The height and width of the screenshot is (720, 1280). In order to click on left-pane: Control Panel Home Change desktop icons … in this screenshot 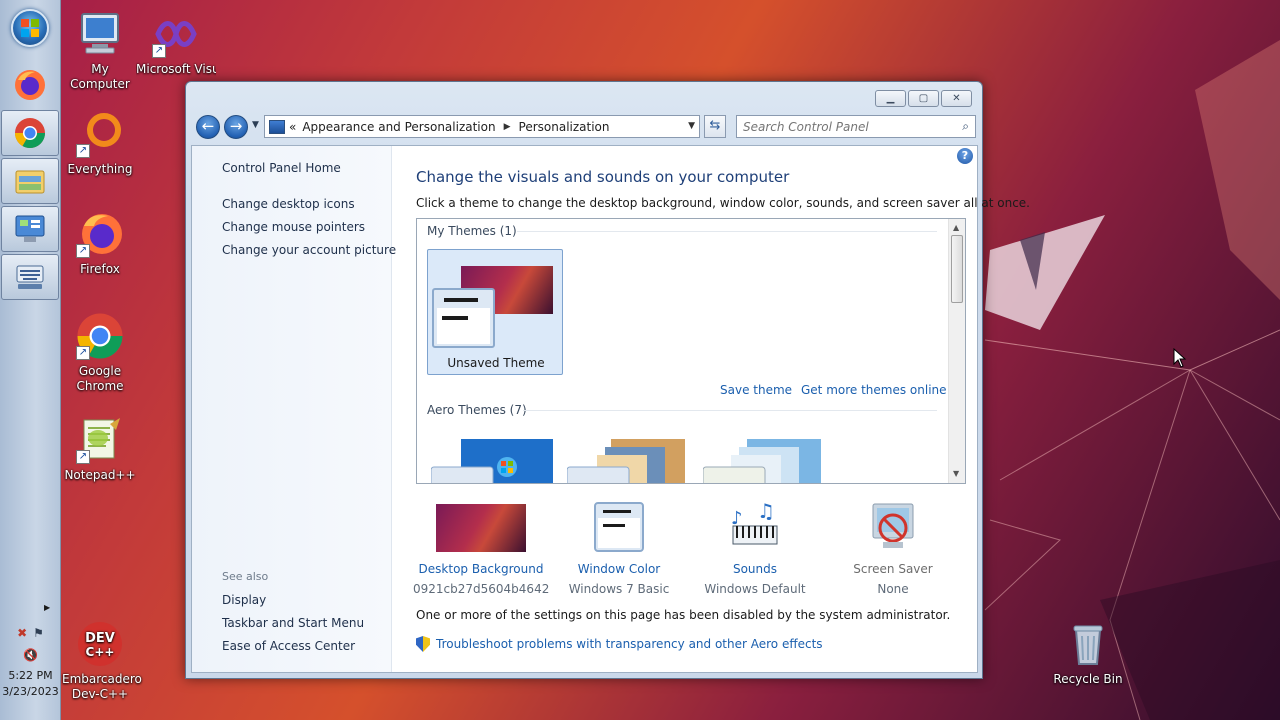, I will do `click(294, 409)`.